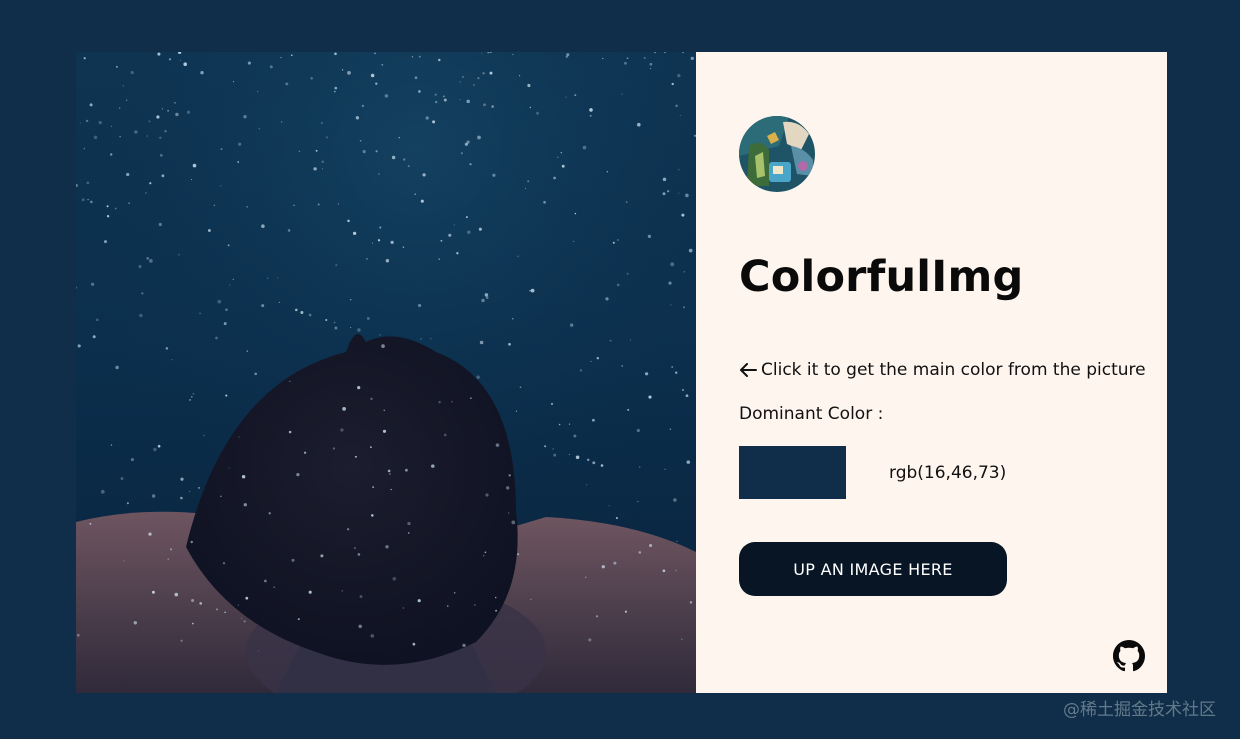 The height and width of the screenshot is (739, 1240). What do you see at coordinates (873, 569) in the screenshot?
I see `upload-image-button: UP AN IMAGE HERE` at bounding box center [873, 569].